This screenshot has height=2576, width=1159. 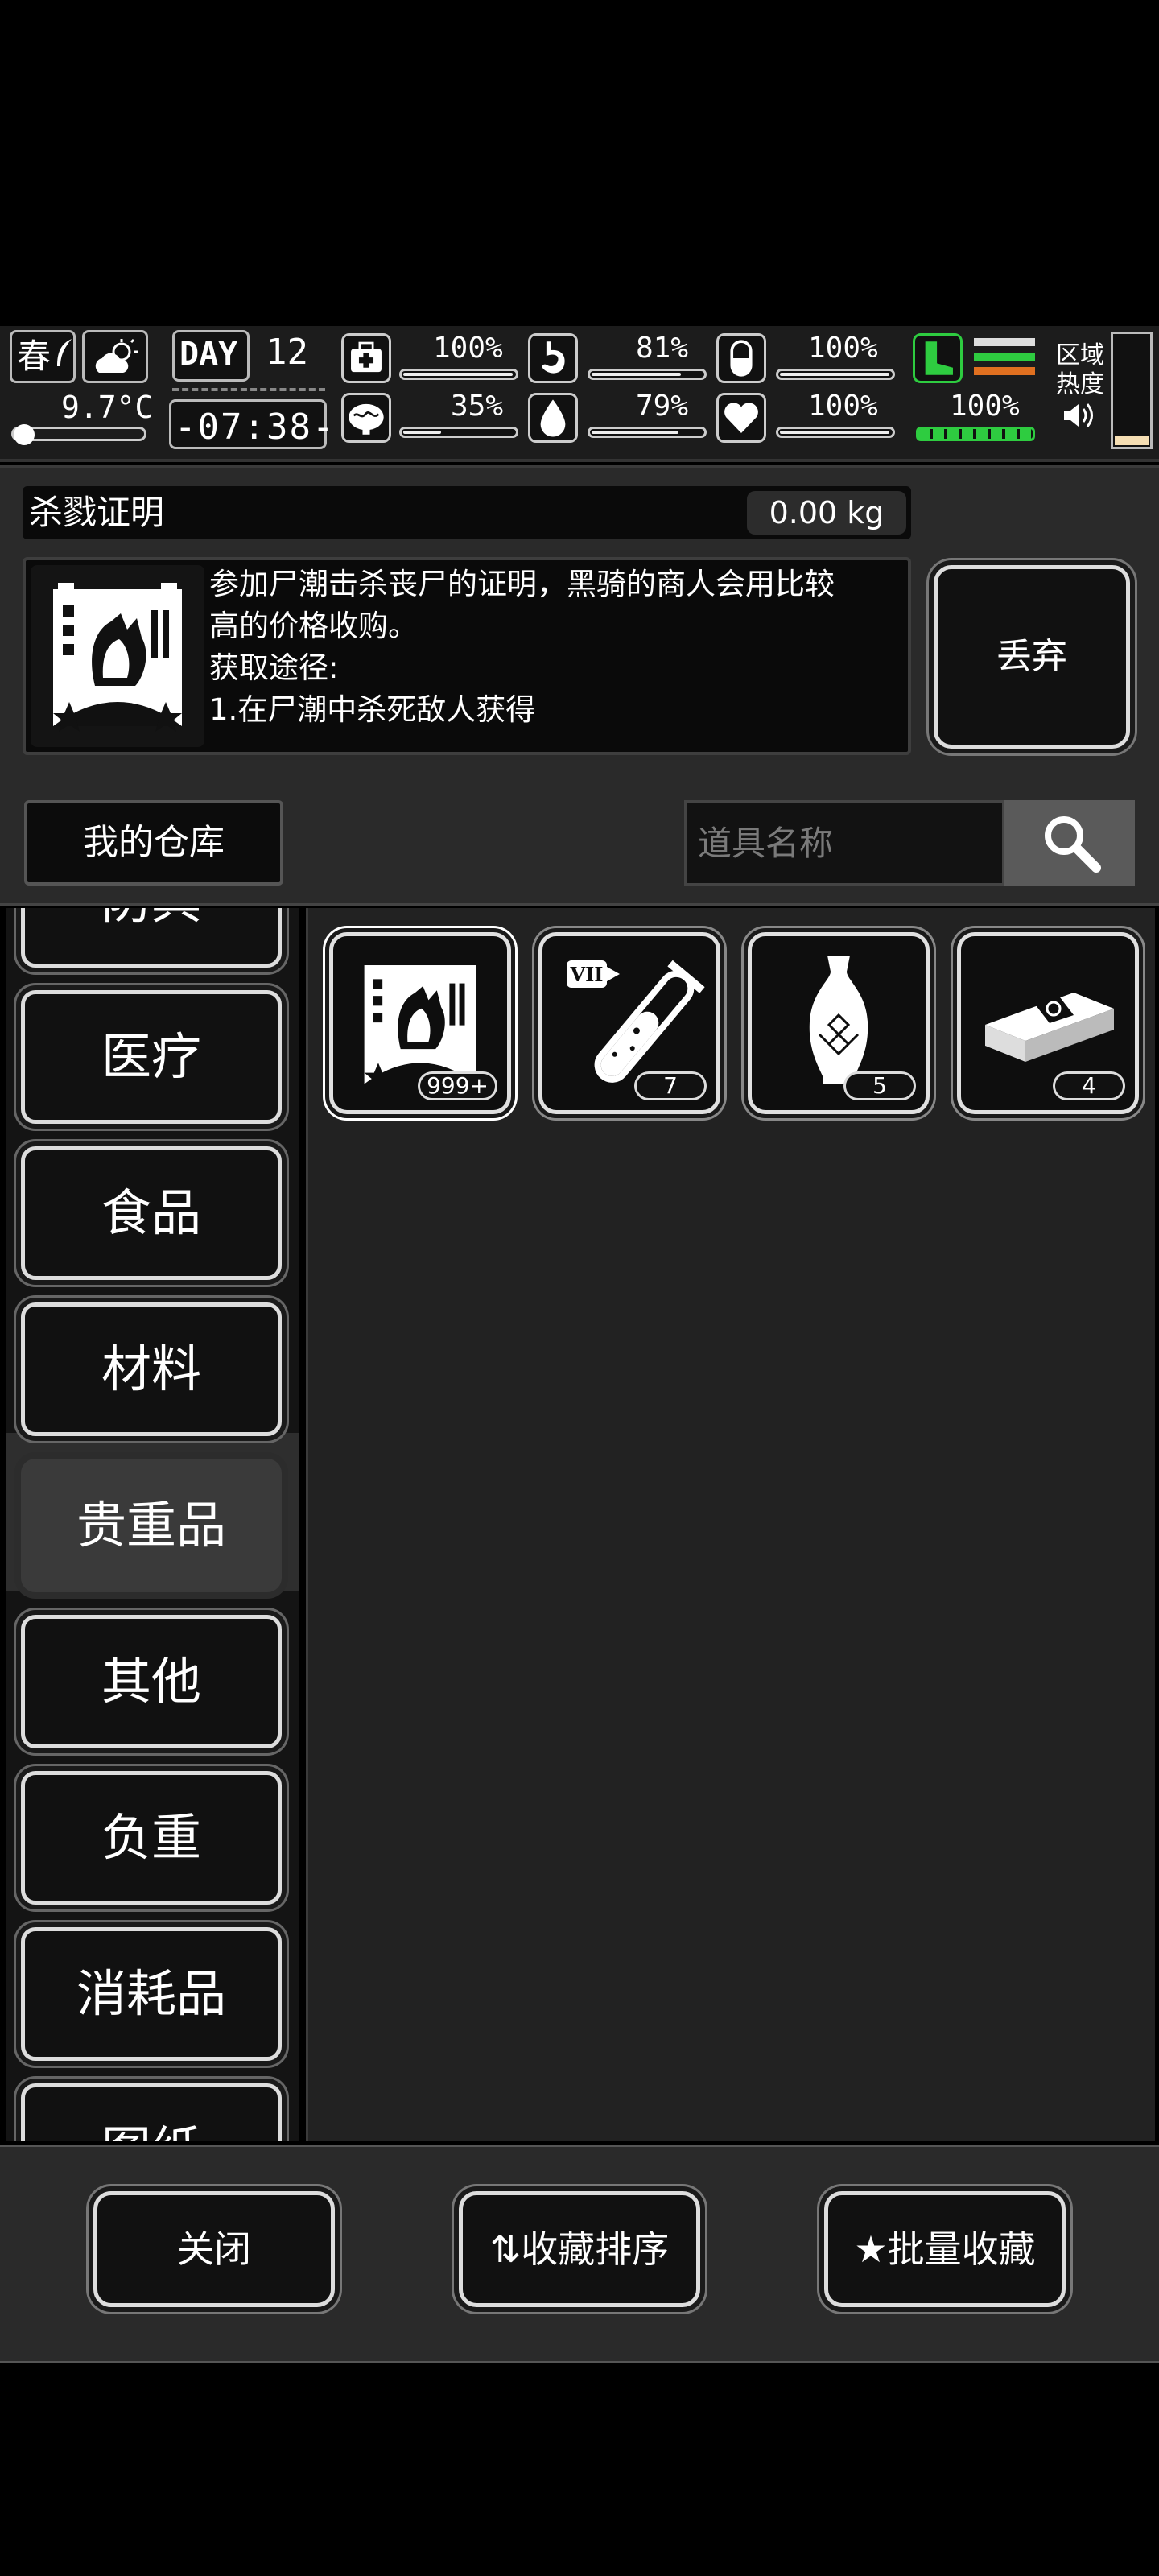 What do you see at coordinates (741, 358) in the screenshot?
I see `pill-icon` at bounding box center [741, 358].